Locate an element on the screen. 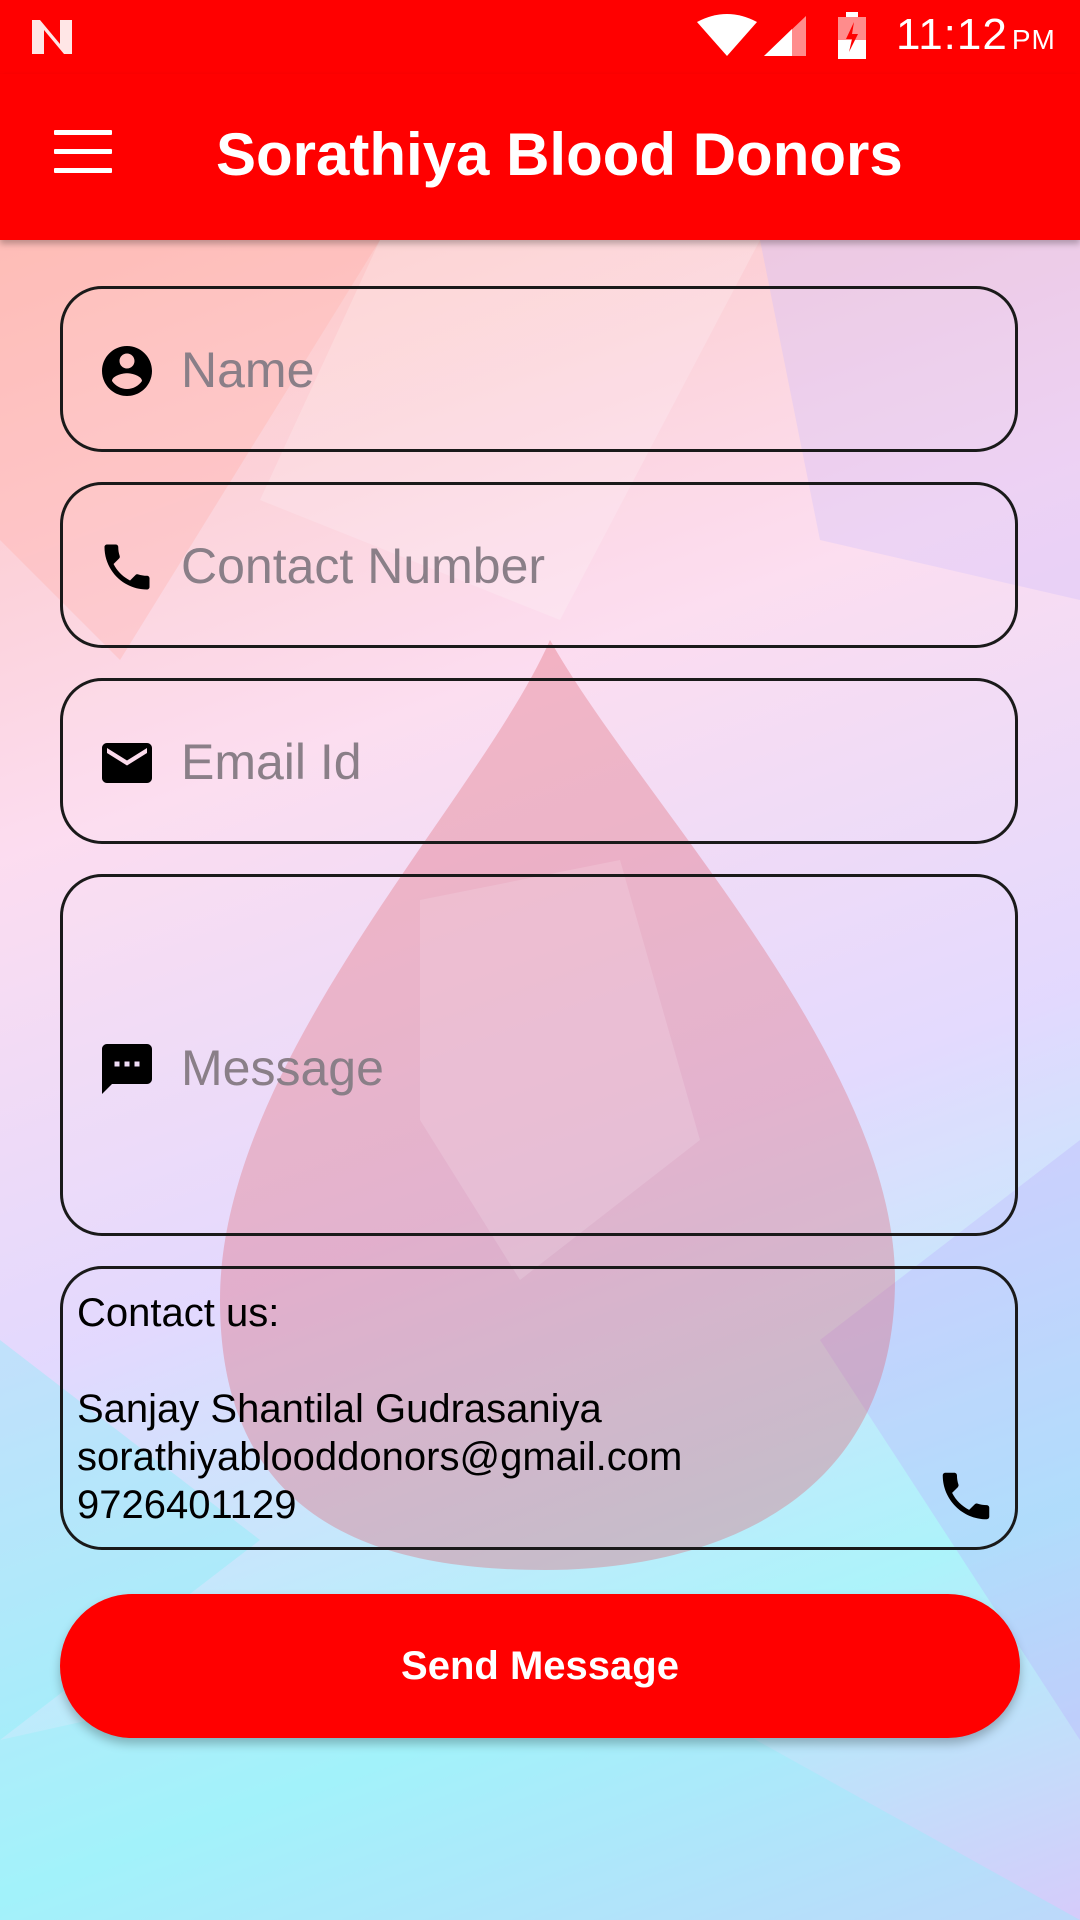  contact-phone: 9726401129 is located at coordinates (187, 1505).